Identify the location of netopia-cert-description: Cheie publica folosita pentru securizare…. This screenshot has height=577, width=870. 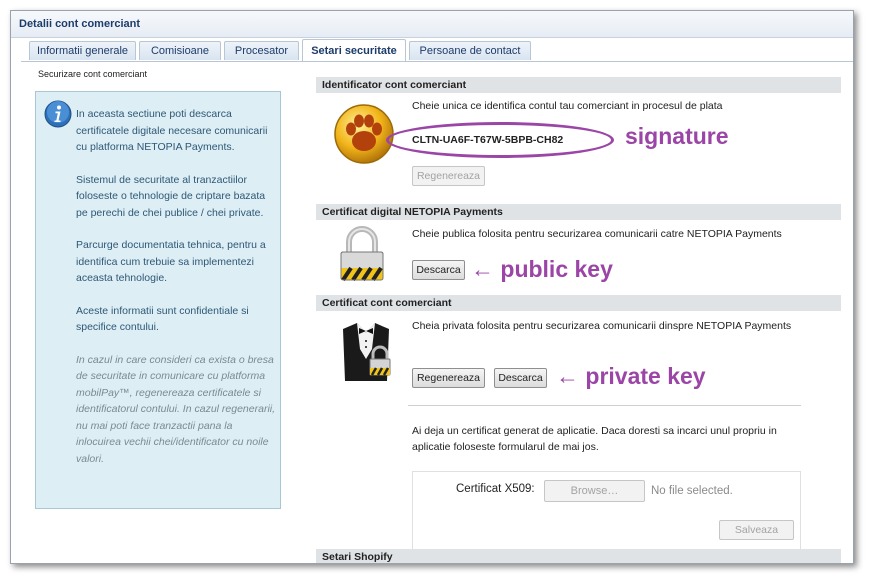
(597, 234).